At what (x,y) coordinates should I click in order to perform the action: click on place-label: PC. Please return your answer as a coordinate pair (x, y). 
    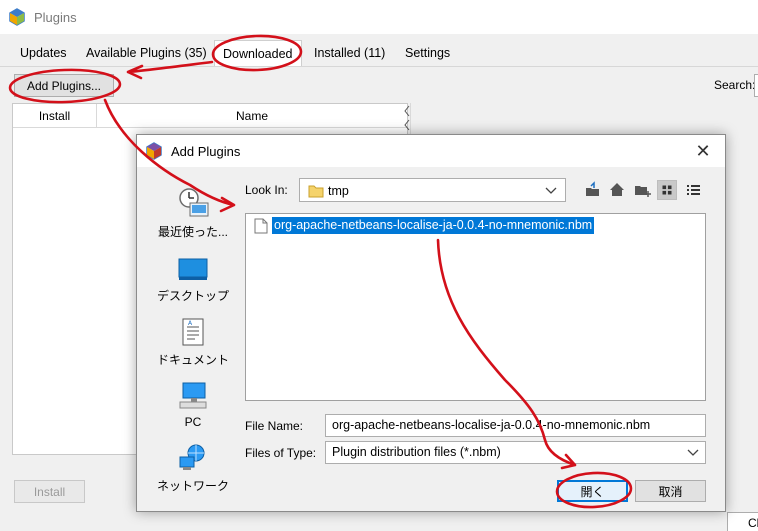
    Looking at the image, I should click on (193, 422).